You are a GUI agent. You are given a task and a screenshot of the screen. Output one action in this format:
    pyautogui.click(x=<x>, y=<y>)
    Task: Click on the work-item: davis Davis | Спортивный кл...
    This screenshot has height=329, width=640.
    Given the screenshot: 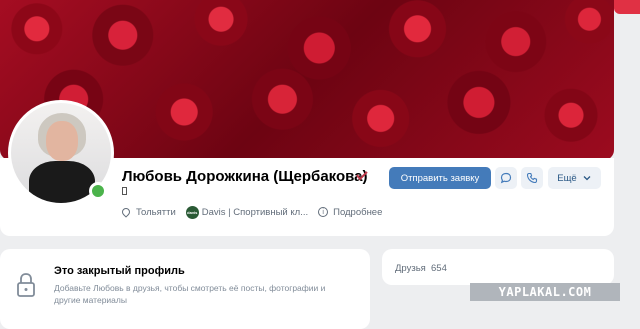 What is the action you would take?
    pyautogui.click(x=247, y=212)
    